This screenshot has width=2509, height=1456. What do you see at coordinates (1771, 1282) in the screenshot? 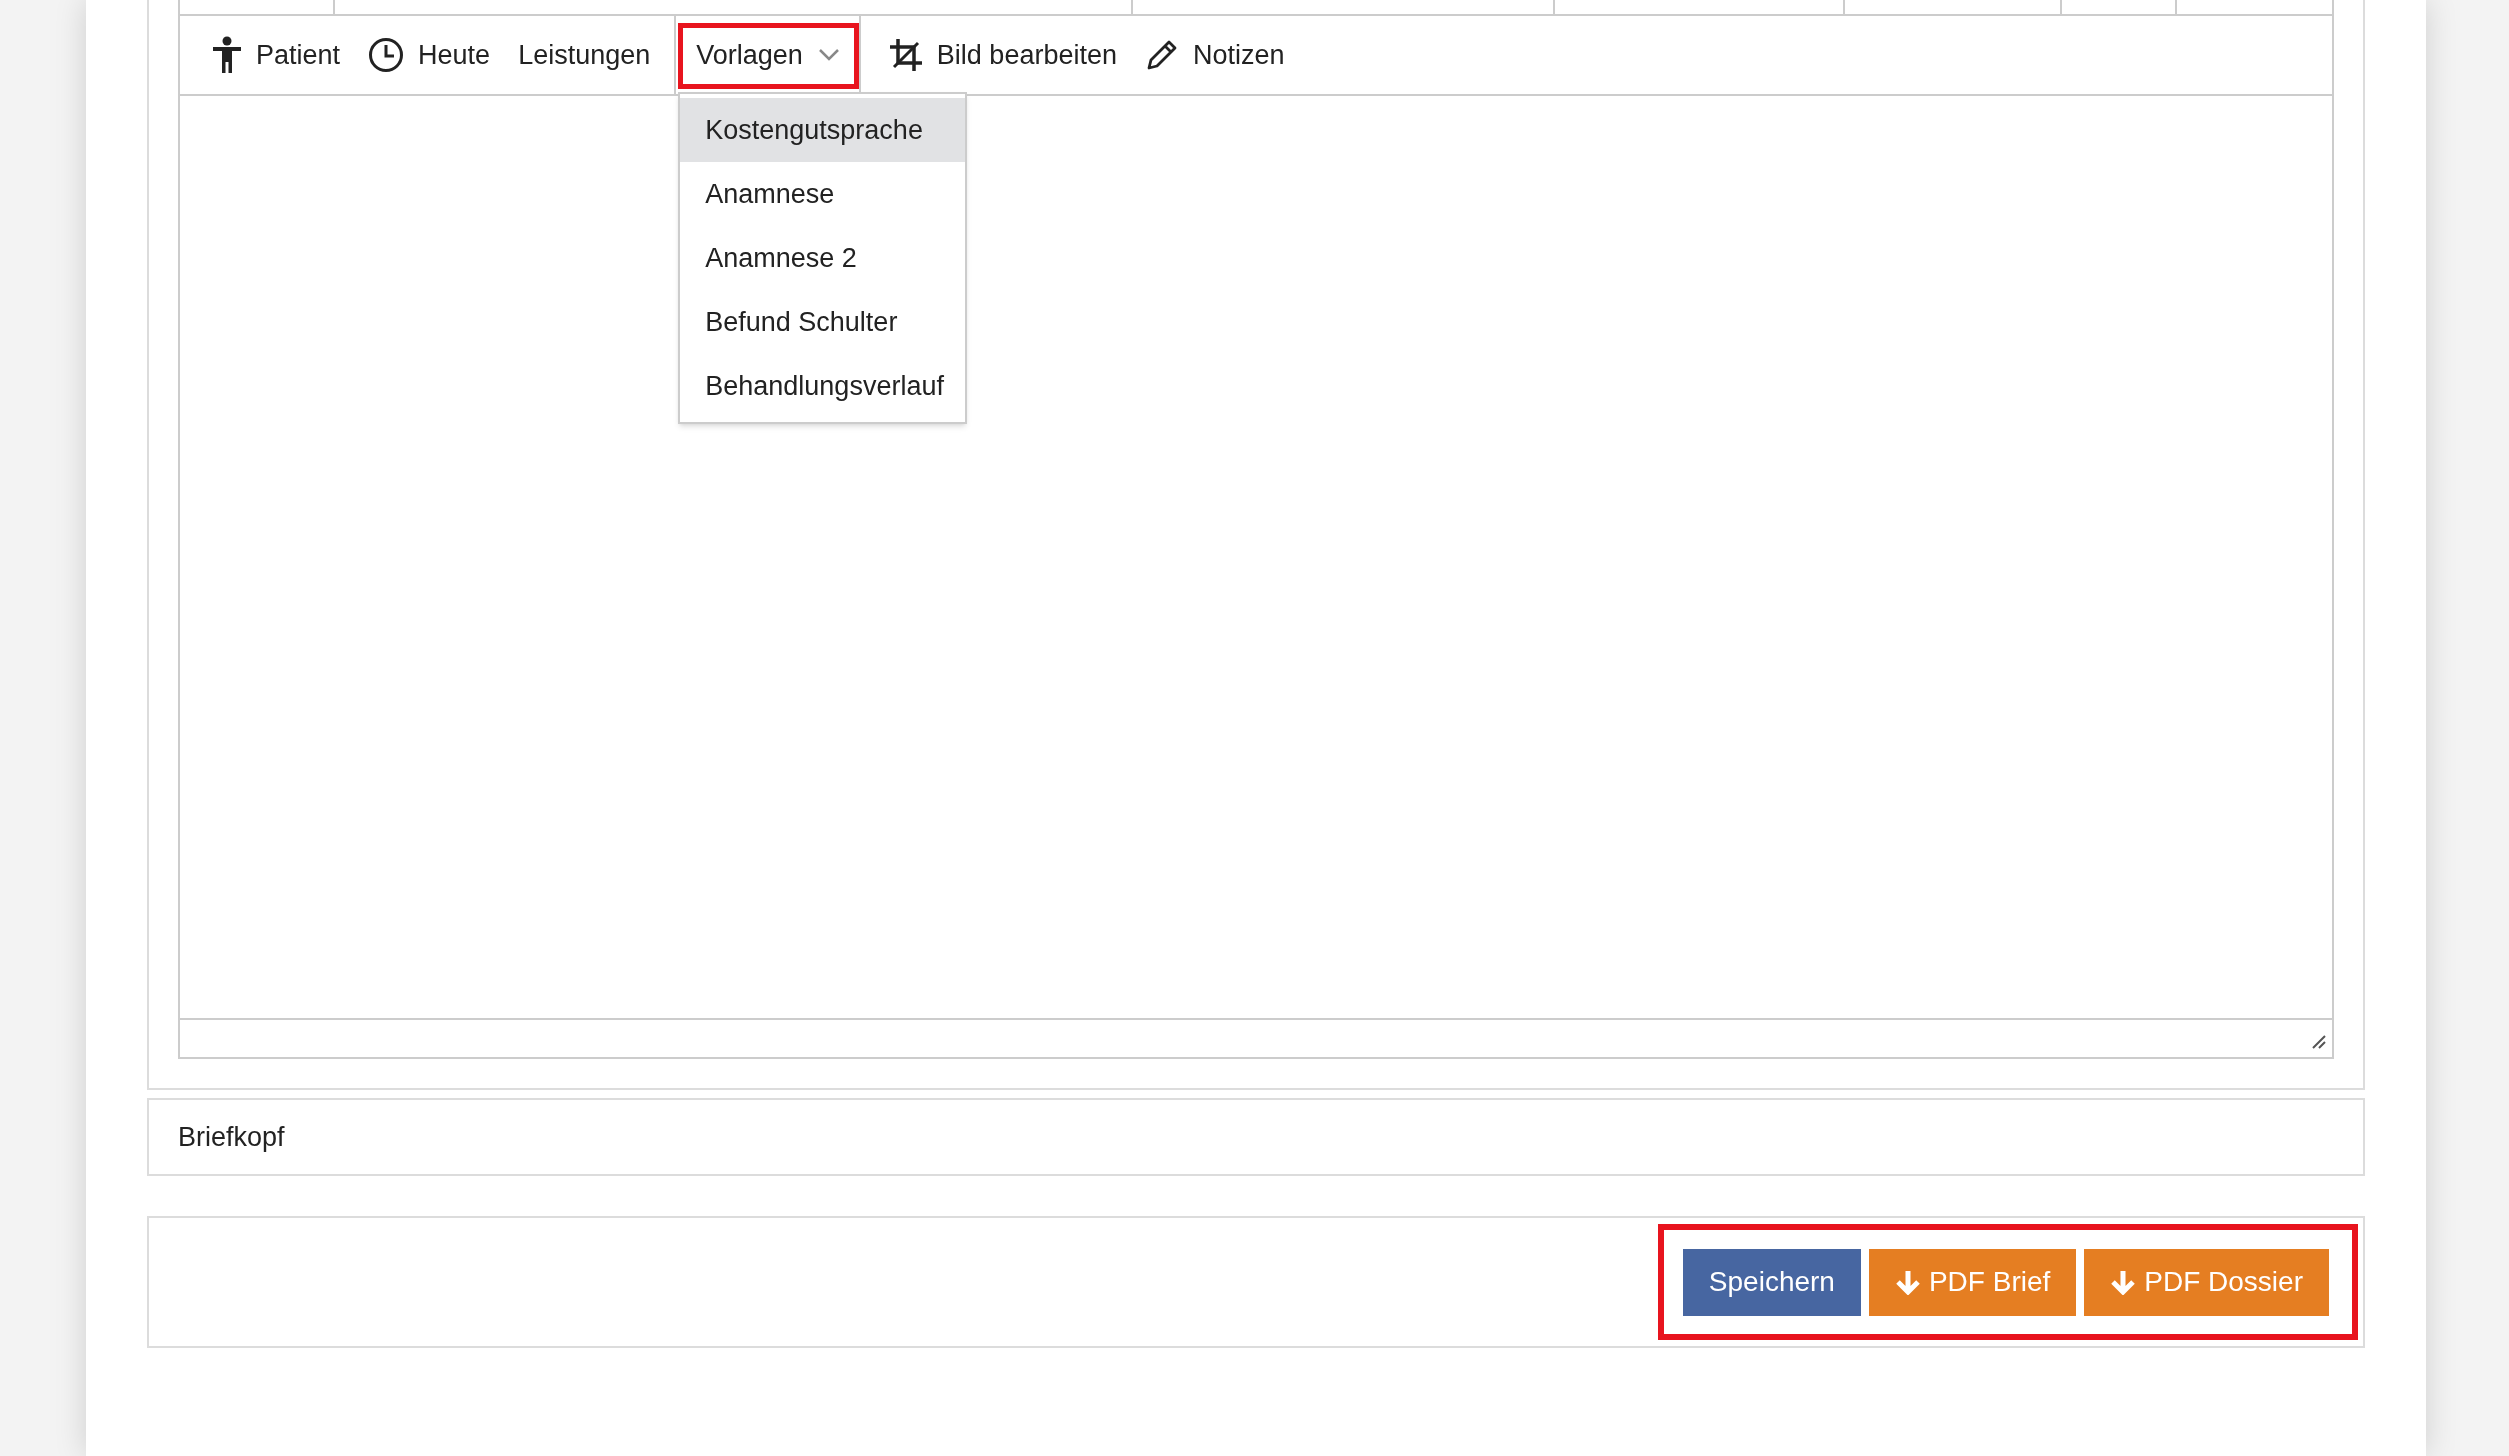
I see `save-button: Speichern` at bounding box center [1771, 1282].